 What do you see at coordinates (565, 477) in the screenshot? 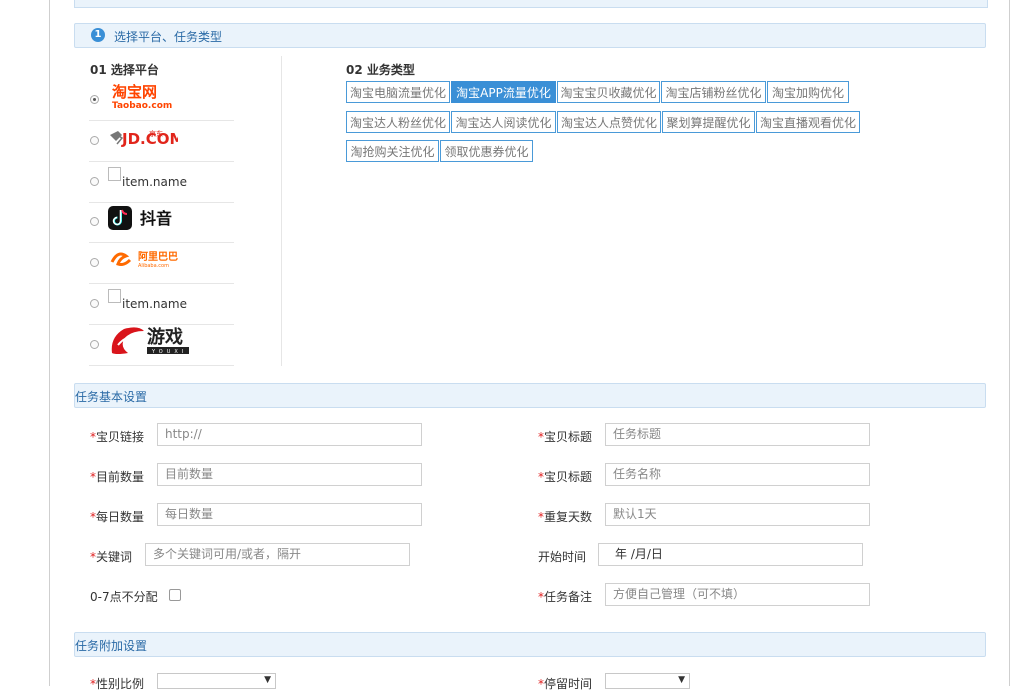
I see `field-label-title-2: *宝贝标题` at bounding box center [565, 477].